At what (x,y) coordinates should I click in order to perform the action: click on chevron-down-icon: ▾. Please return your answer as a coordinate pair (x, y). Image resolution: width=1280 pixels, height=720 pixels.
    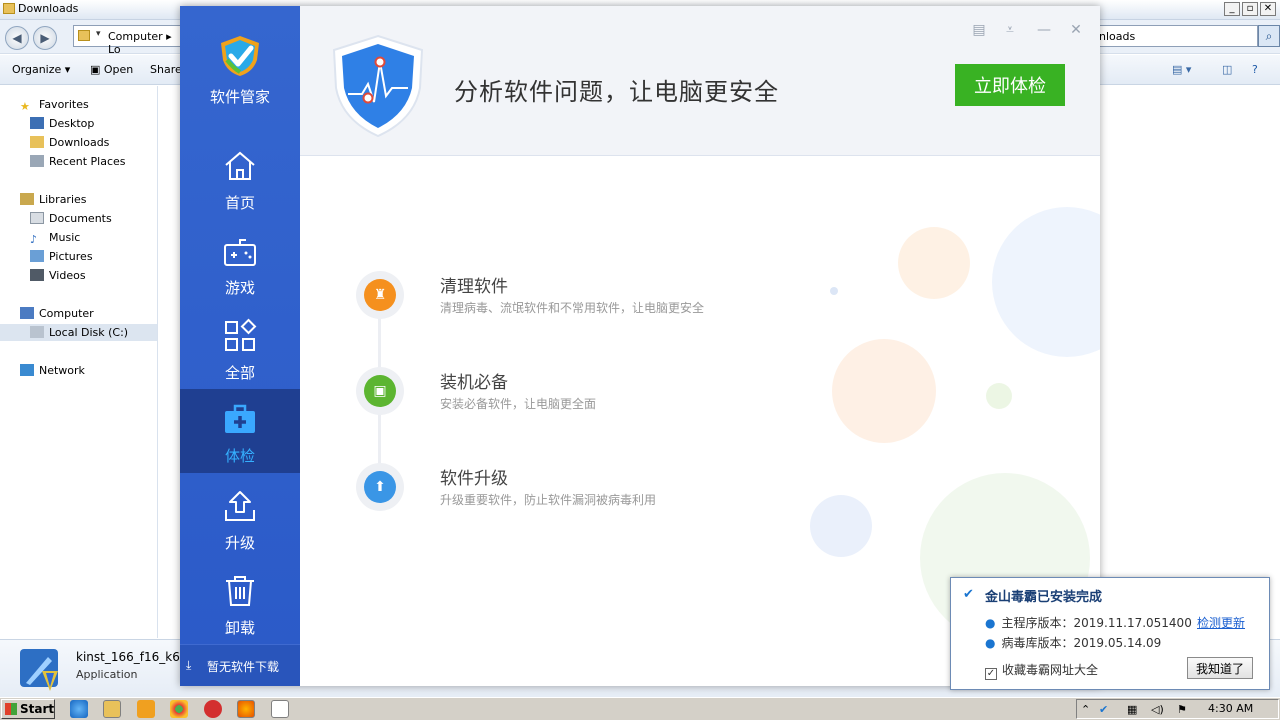
    Looking at the image, I should click on (98, 34).